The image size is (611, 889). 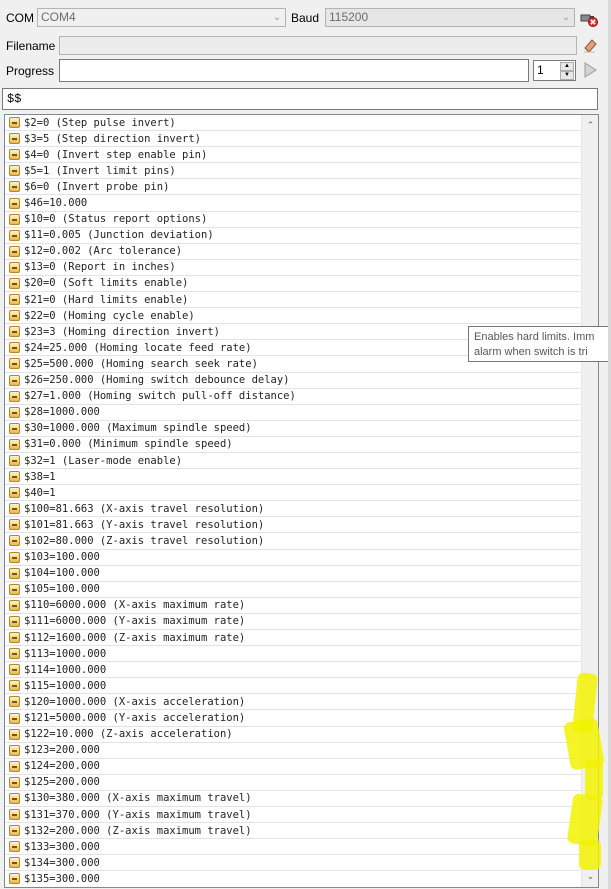 I want to click on baud-select-value: 115200, so click(x=349, y=17).